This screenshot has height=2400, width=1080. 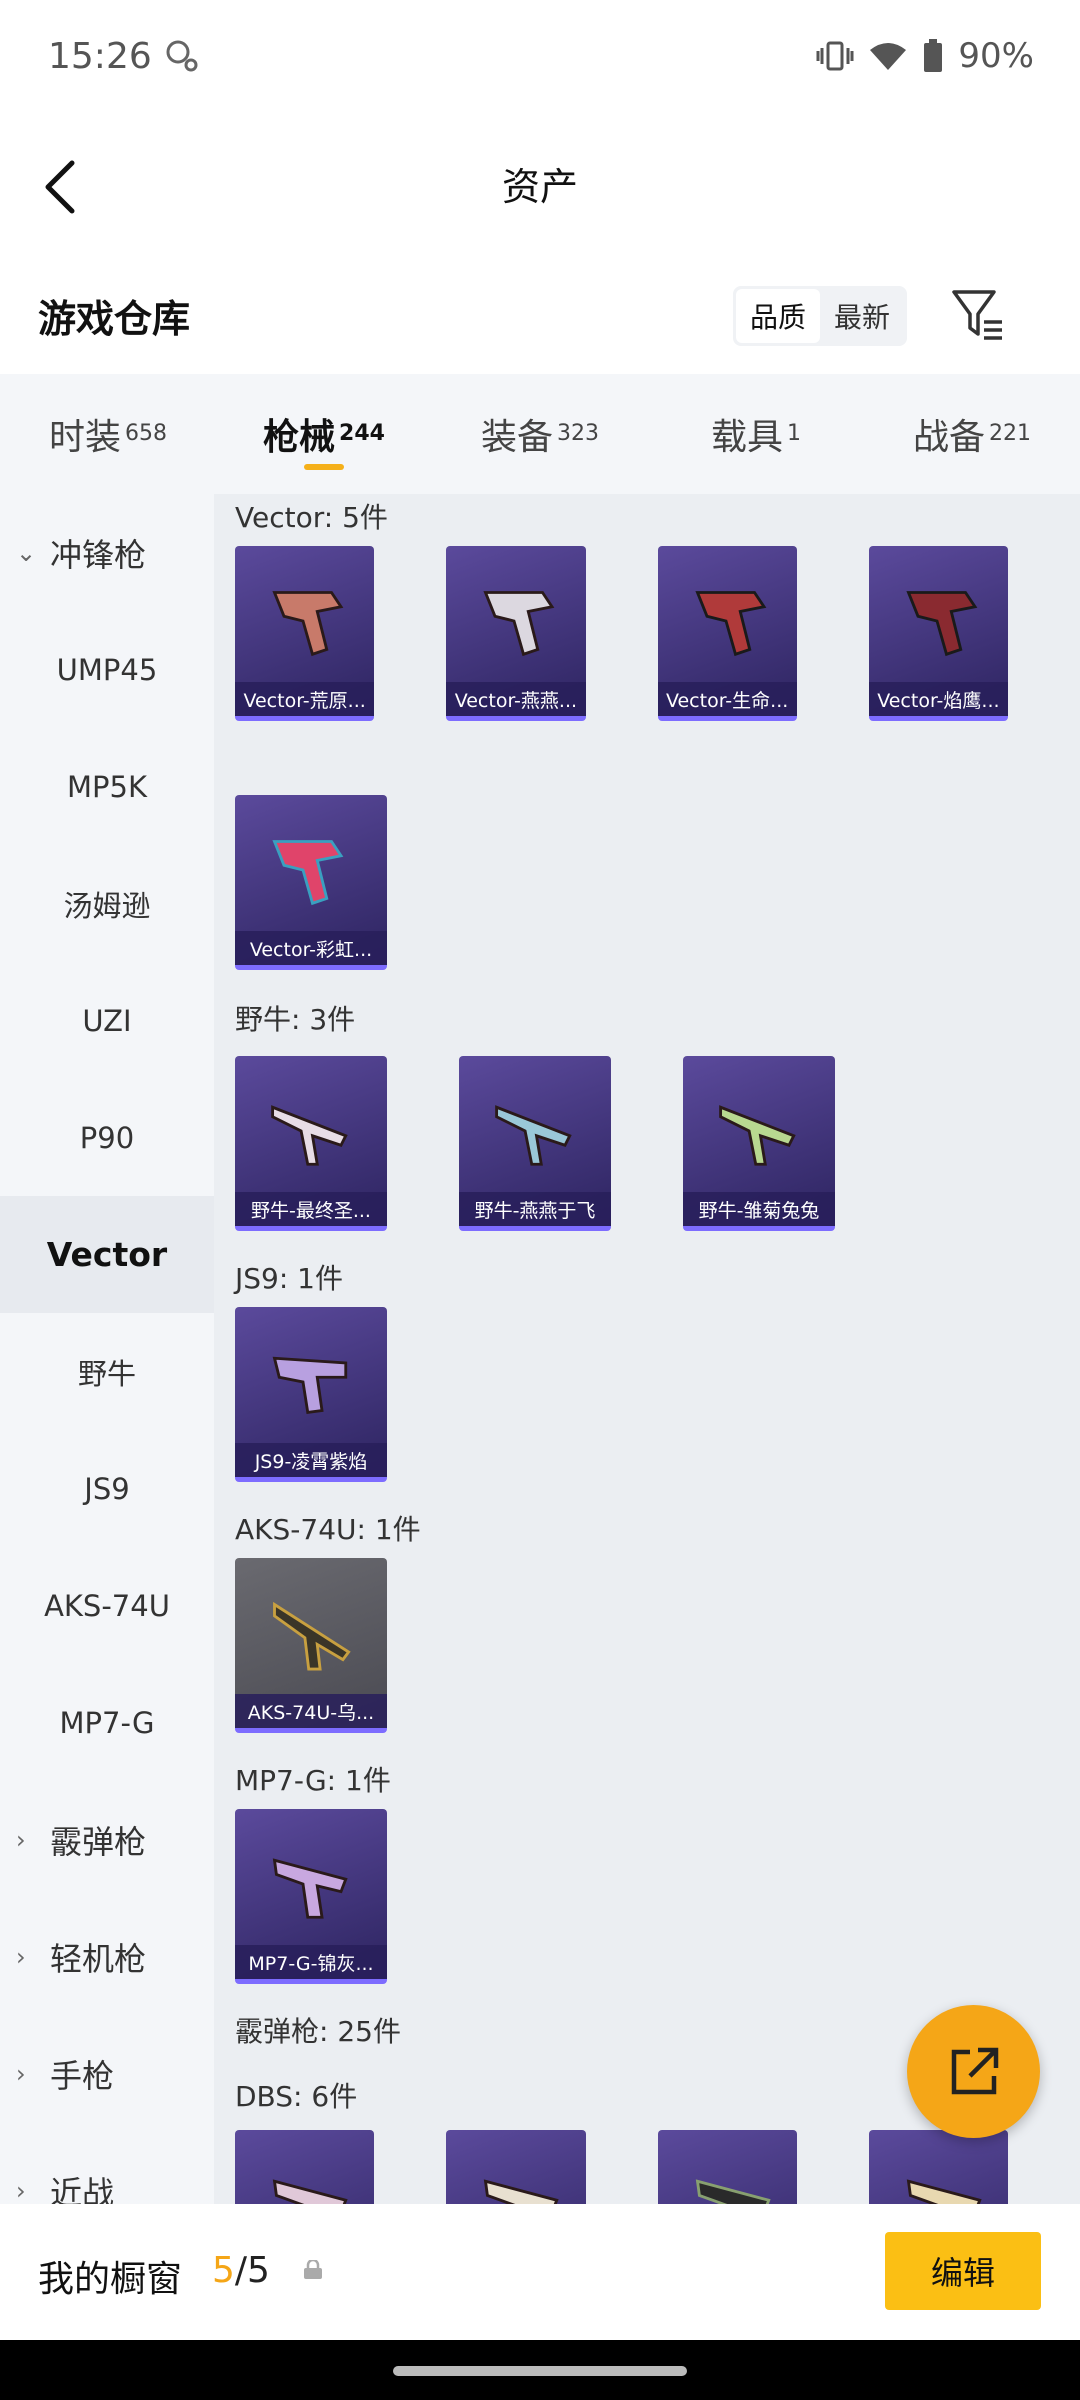 I want to click on warehouse-header: 游戏仓库 品质 最新, so click(x=540, y=316).